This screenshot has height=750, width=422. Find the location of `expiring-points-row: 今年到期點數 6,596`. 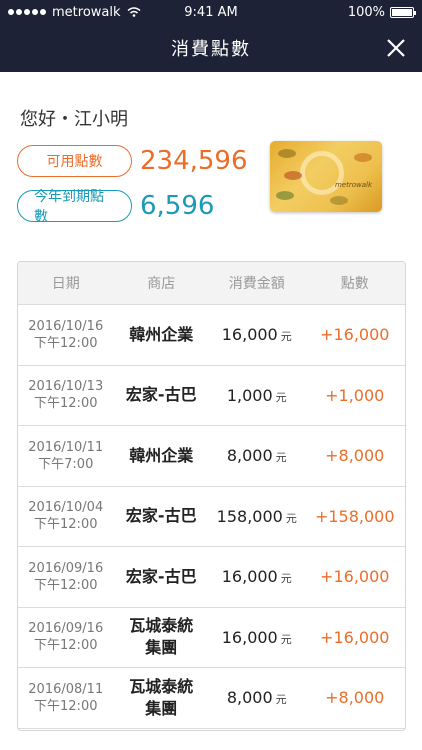

expiring-points-row: 今年到期點數 6,596 is located at coordinates (116, 207).